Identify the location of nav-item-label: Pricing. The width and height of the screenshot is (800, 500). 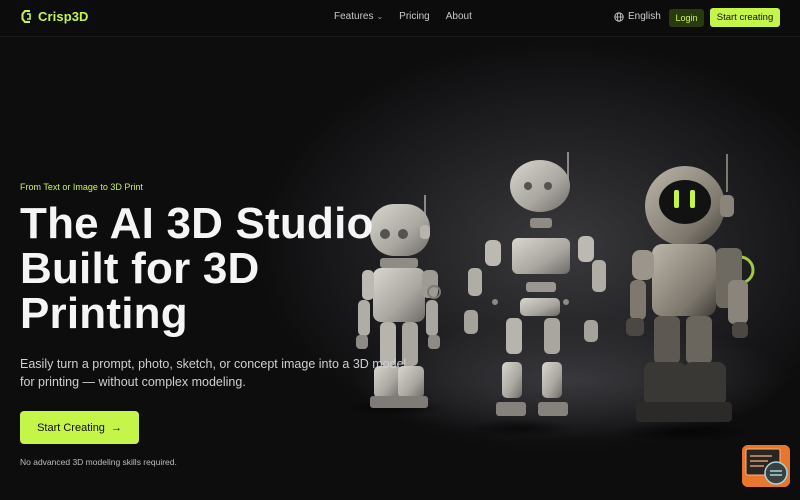
(414, 16).